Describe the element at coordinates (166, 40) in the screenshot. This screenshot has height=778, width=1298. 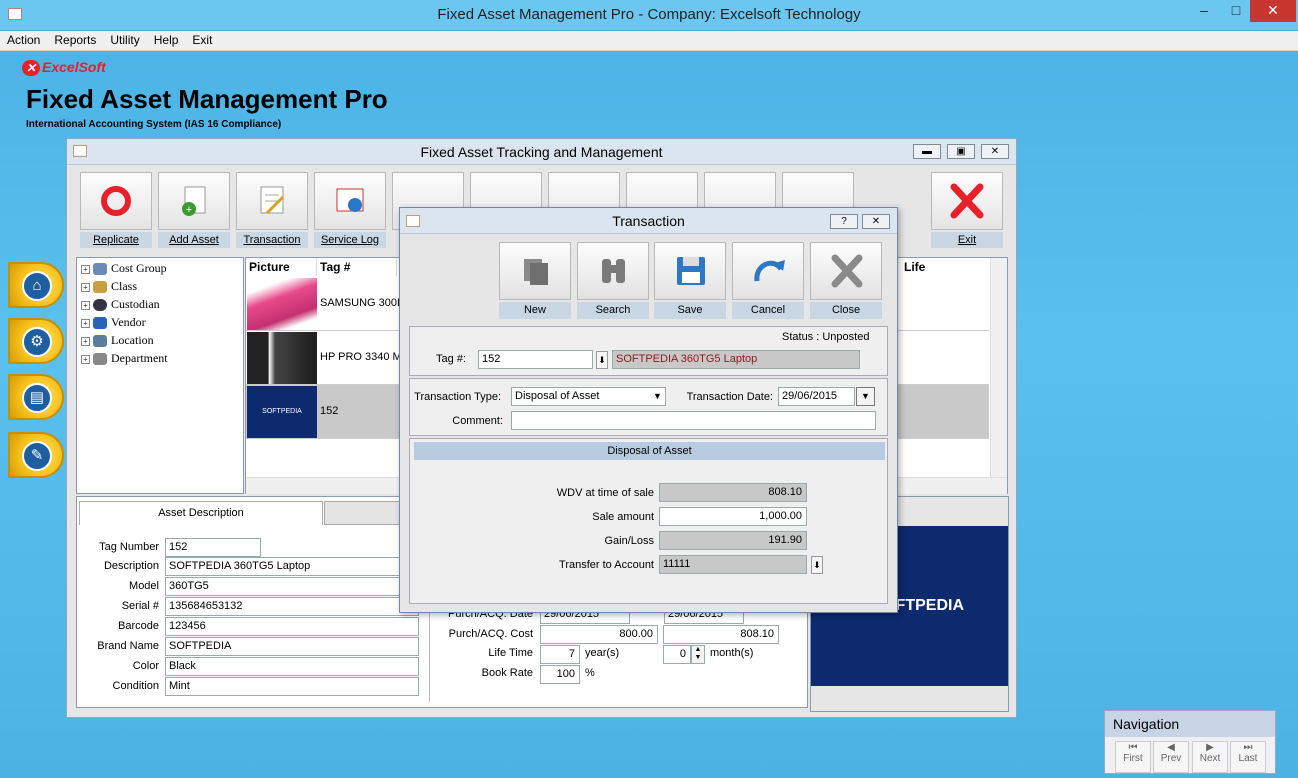
I see `menu-help: Help` at that location.